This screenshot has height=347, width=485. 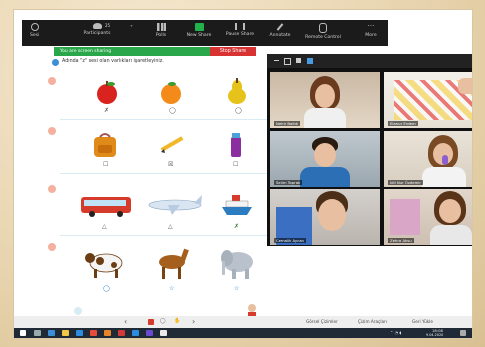 I want to click on toolbar-label: Remote Control, so click(x=323, y=37).